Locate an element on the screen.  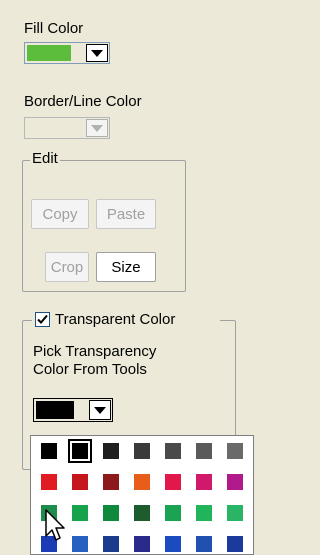
fill-color-label: Fill Color is located at coordinates (54, 28).